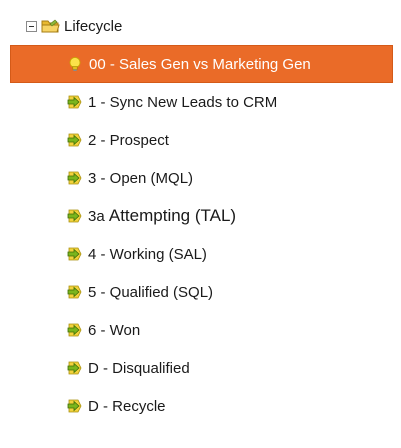  What do you see at coordinates (183, 102) in the screenshot?
I see `tree-item-label: 1 - Sync New Leads to CRM` at bounding box center [183, 102].